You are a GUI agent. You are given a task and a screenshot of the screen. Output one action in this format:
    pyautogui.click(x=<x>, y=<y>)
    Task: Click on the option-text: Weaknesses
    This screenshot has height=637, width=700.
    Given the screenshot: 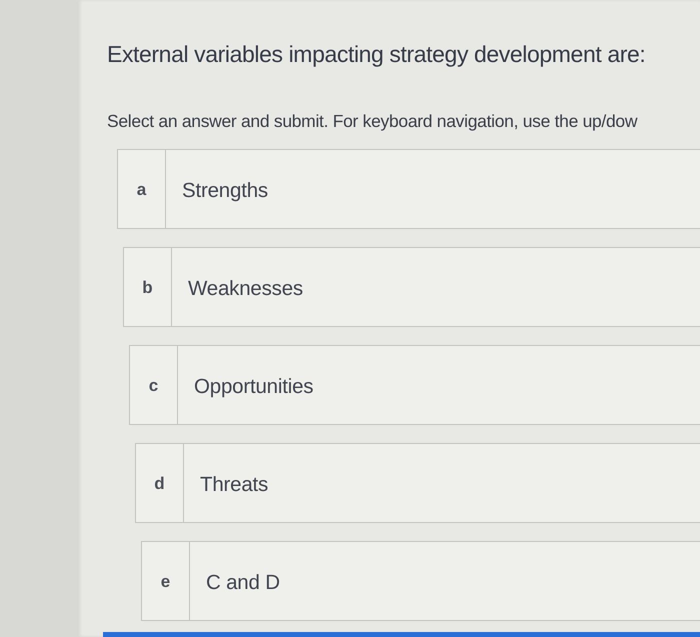 What is the action you would take?
    pyautogui.click(x=245, y=289)
    